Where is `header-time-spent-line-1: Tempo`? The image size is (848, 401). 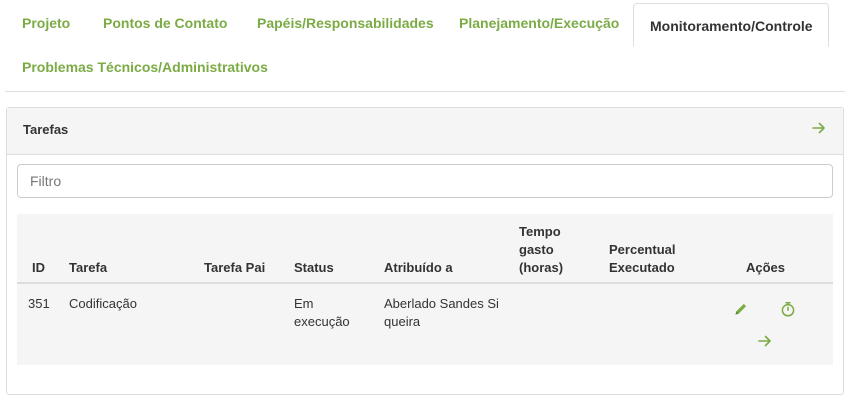 header-time-spent-line-1: Tempo is located at coordinates (540, 231).